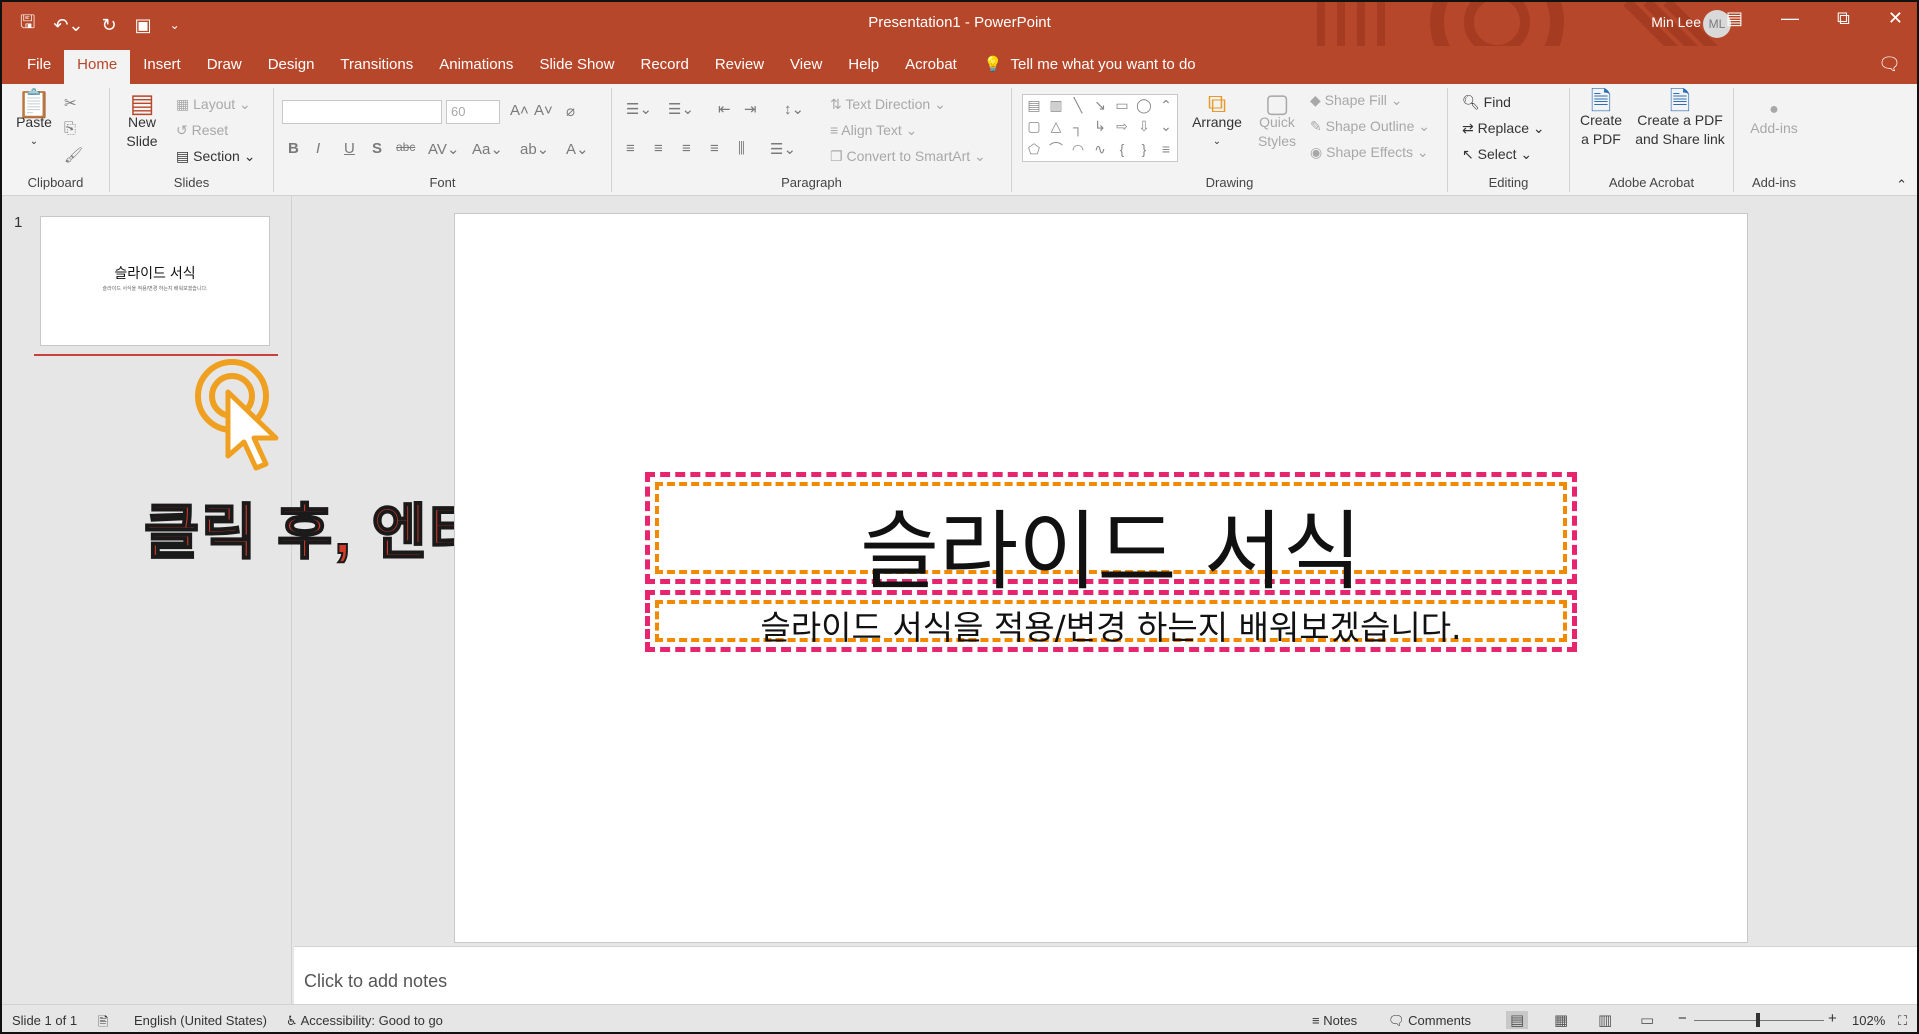  I want to click on tab-slide-show: Slide Show, so click(576, 67).